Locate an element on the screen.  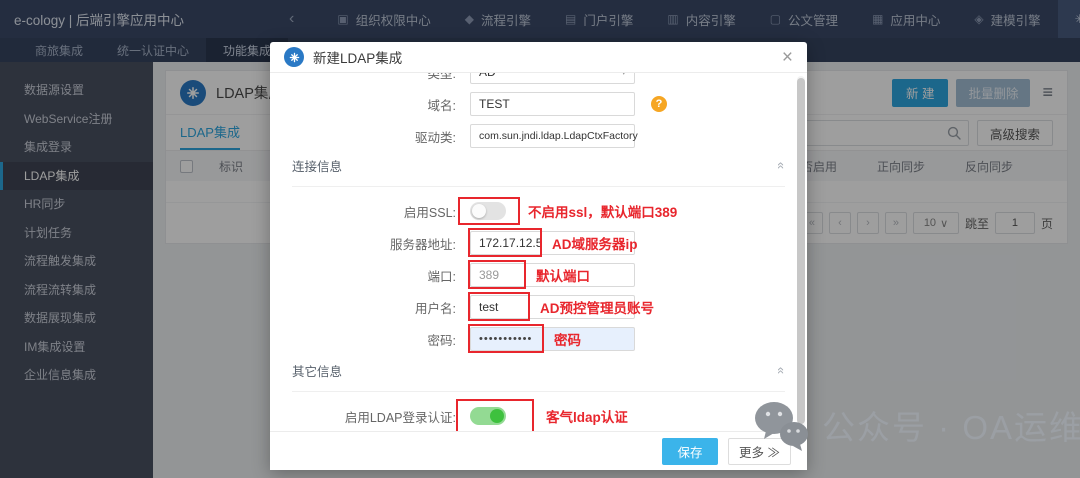
field-label: 类型: is located at coordinates (441, 77).